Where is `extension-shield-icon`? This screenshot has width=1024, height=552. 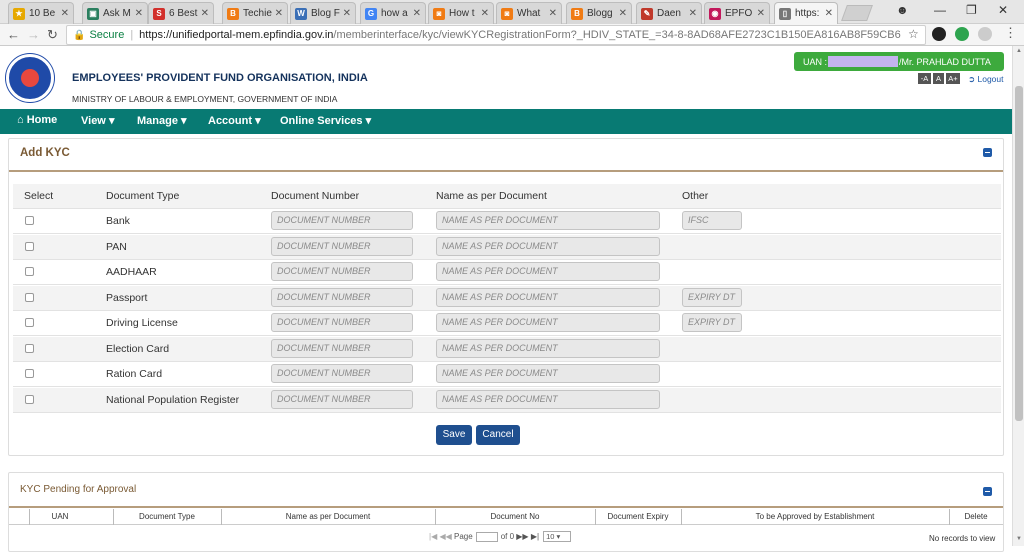
extension-shield-icon is located at coordinates (939, 34).